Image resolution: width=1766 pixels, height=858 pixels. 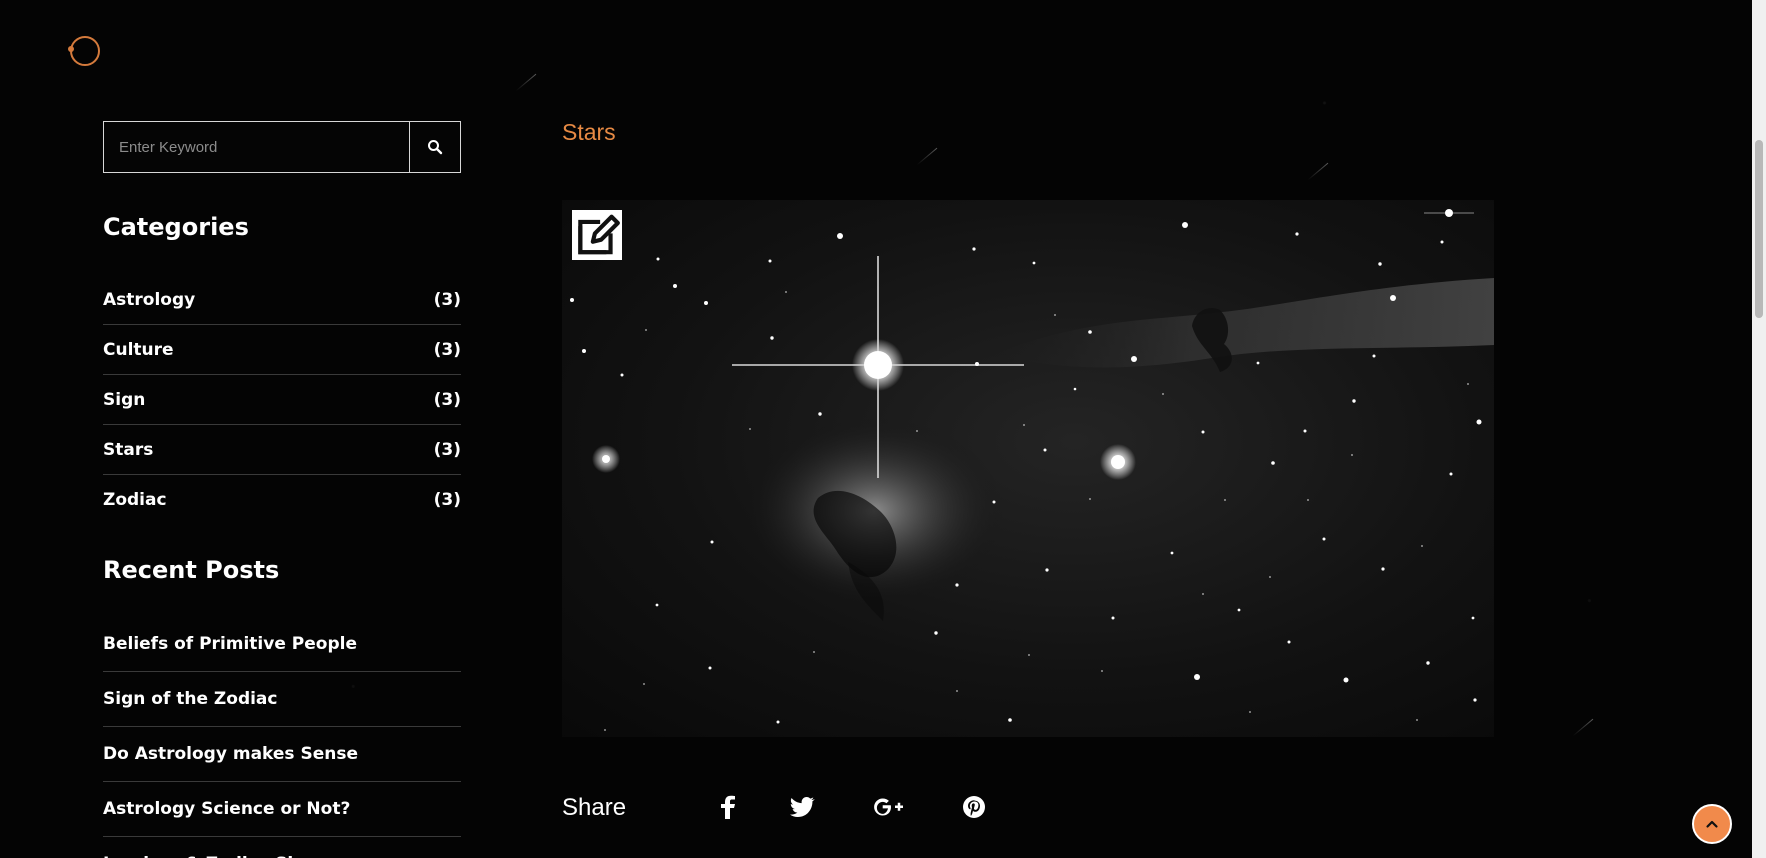 What do you see at coordinates (1028, 132) in the screenshot?
I see `post-category-title: Stars` at bounding box center [1028, 132].